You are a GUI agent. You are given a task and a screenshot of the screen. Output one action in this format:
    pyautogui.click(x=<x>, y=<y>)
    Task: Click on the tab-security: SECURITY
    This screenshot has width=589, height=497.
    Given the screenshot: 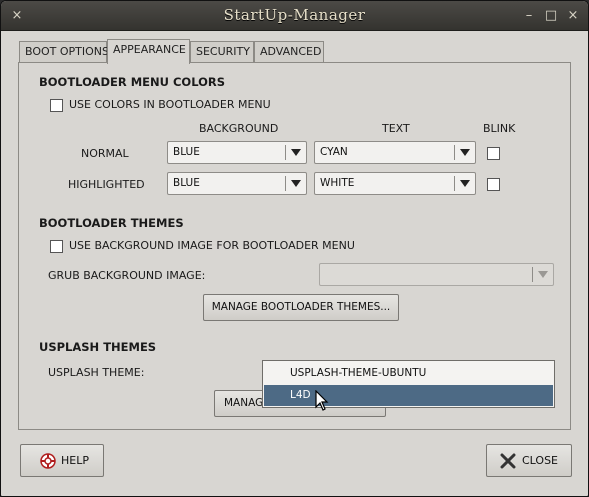 What is the action you would take?
    pyautogui.click(x=222, y=52)
    